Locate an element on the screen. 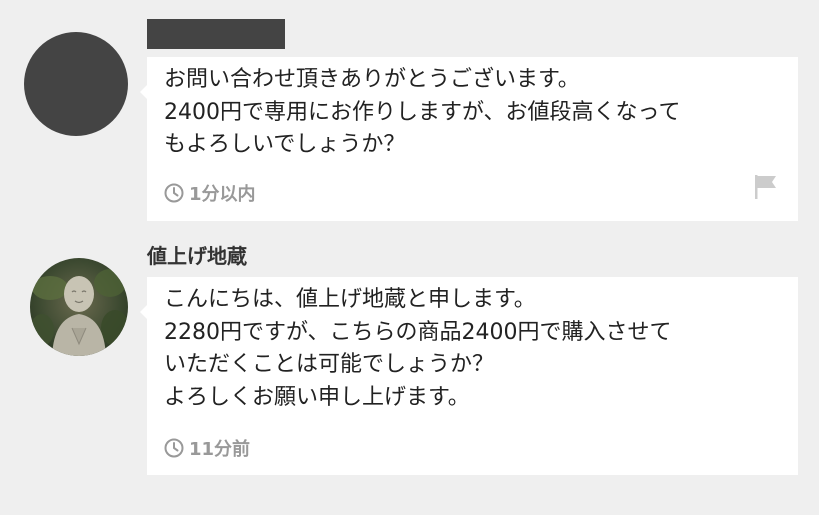 This screenshot has height=515, width=819. timestamp-text: 11分前 is located at coordinates (220, 449).